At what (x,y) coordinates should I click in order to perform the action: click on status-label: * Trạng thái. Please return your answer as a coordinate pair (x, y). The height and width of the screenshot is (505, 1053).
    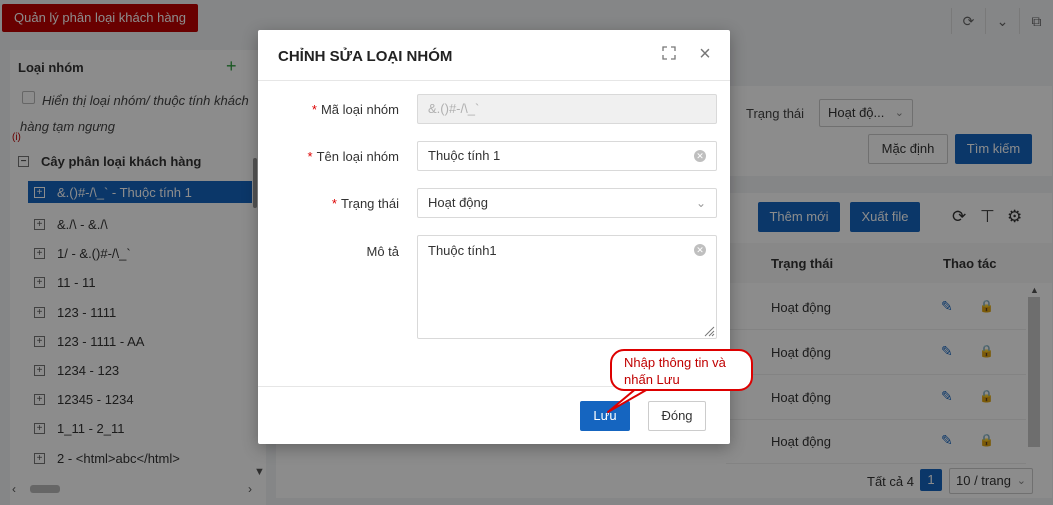
    Looking at the image, I should click on (365, 203).